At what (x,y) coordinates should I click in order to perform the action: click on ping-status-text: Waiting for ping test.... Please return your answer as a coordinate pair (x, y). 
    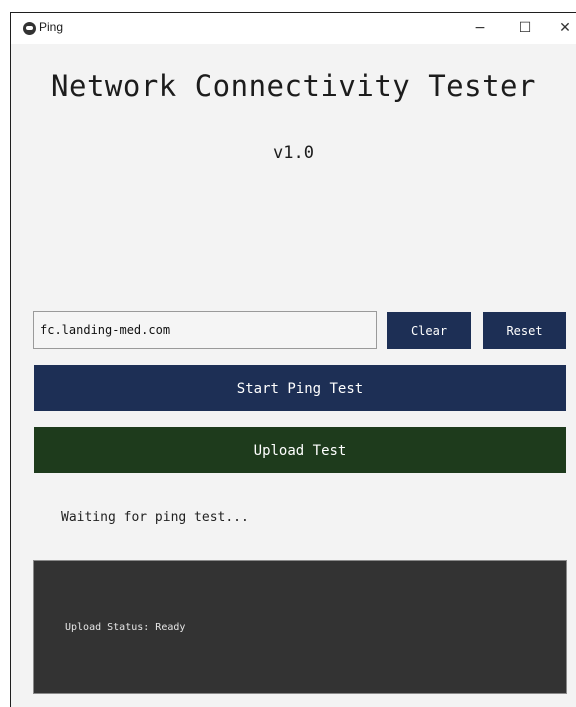
    Looking at the image, I should click on (155, 517).